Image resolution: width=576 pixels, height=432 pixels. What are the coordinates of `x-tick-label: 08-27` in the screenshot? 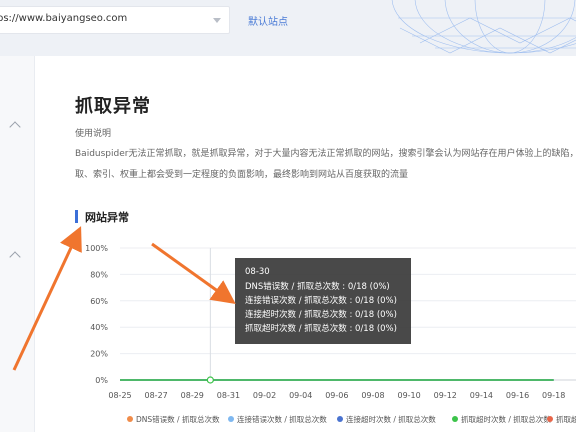 It's located at (156, 395).